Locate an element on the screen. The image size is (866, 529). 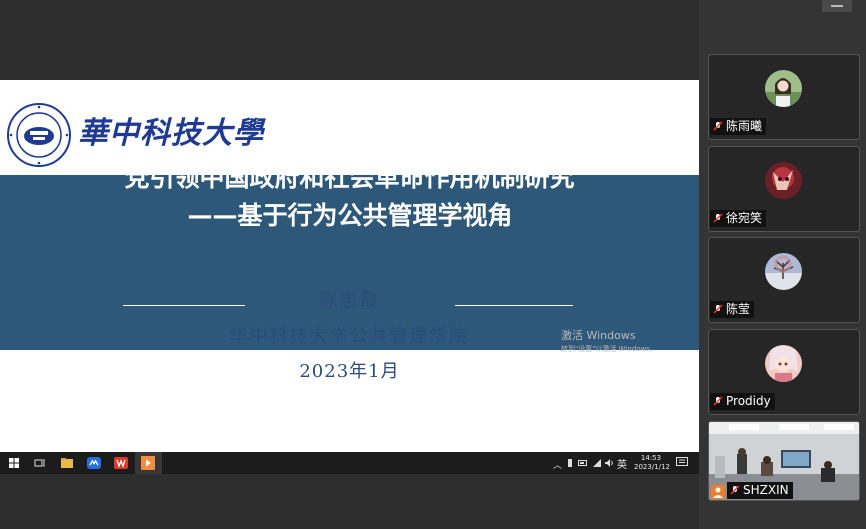
network-icon is located at coordinates (597, 463).